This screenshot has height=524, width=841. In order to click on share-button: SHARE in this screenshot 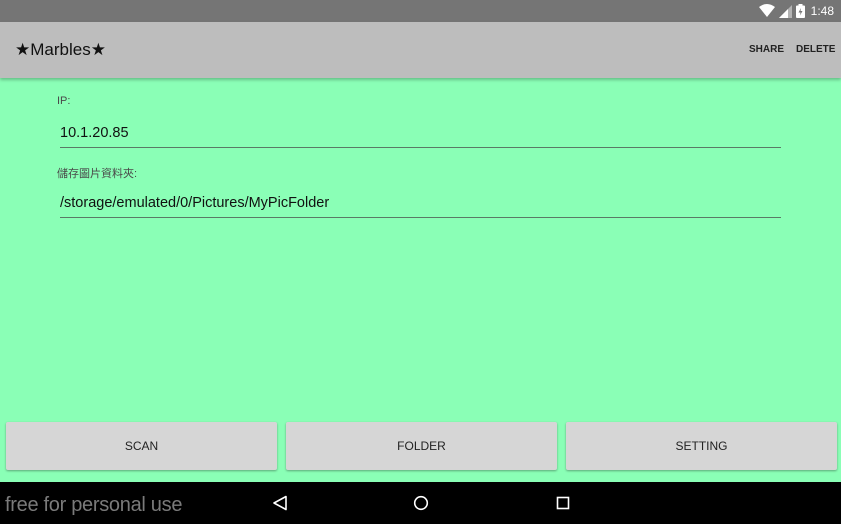, I will do `click(766, 49)`.